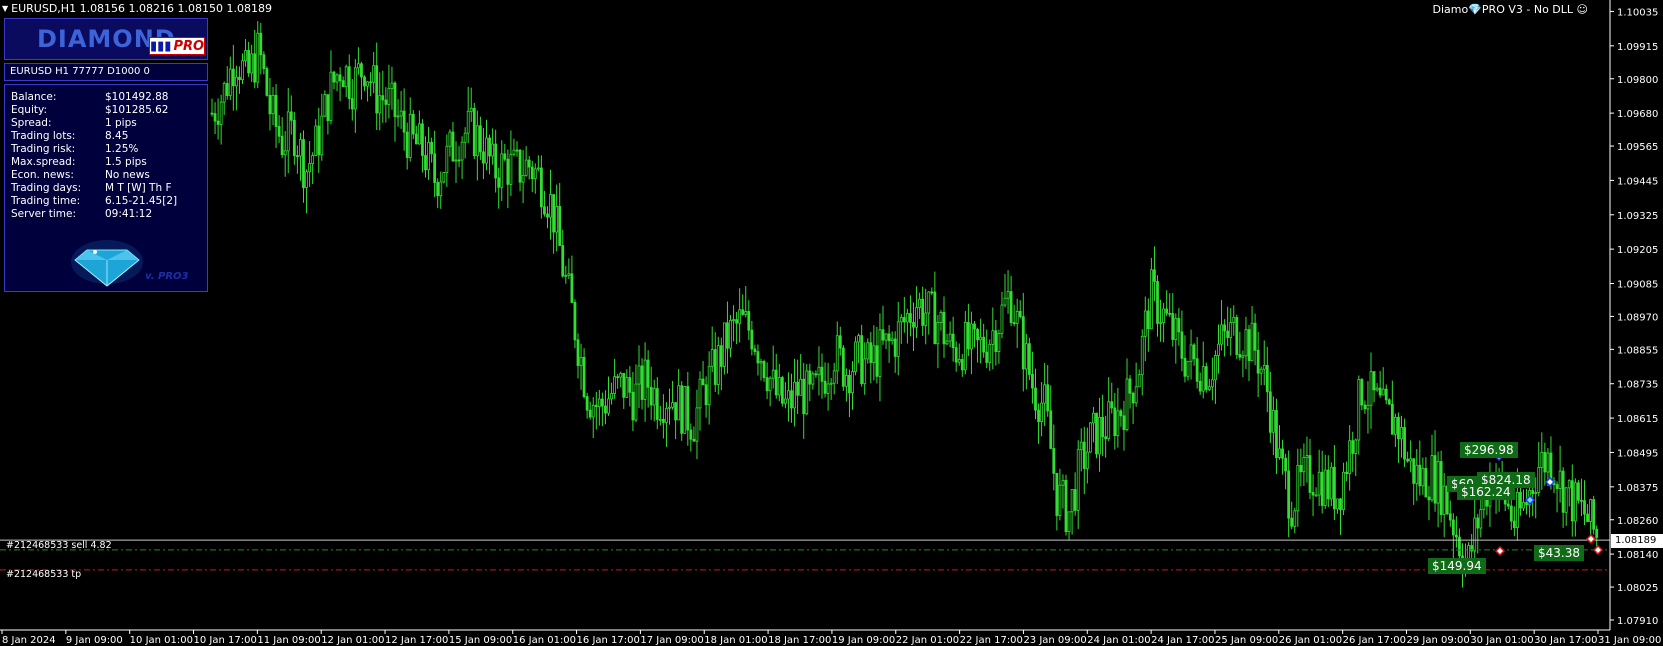 Image resolution: width=1663 pixels, height=646 pixels. I want to click on info-value: M T [W] Th F, so click(138, 188).